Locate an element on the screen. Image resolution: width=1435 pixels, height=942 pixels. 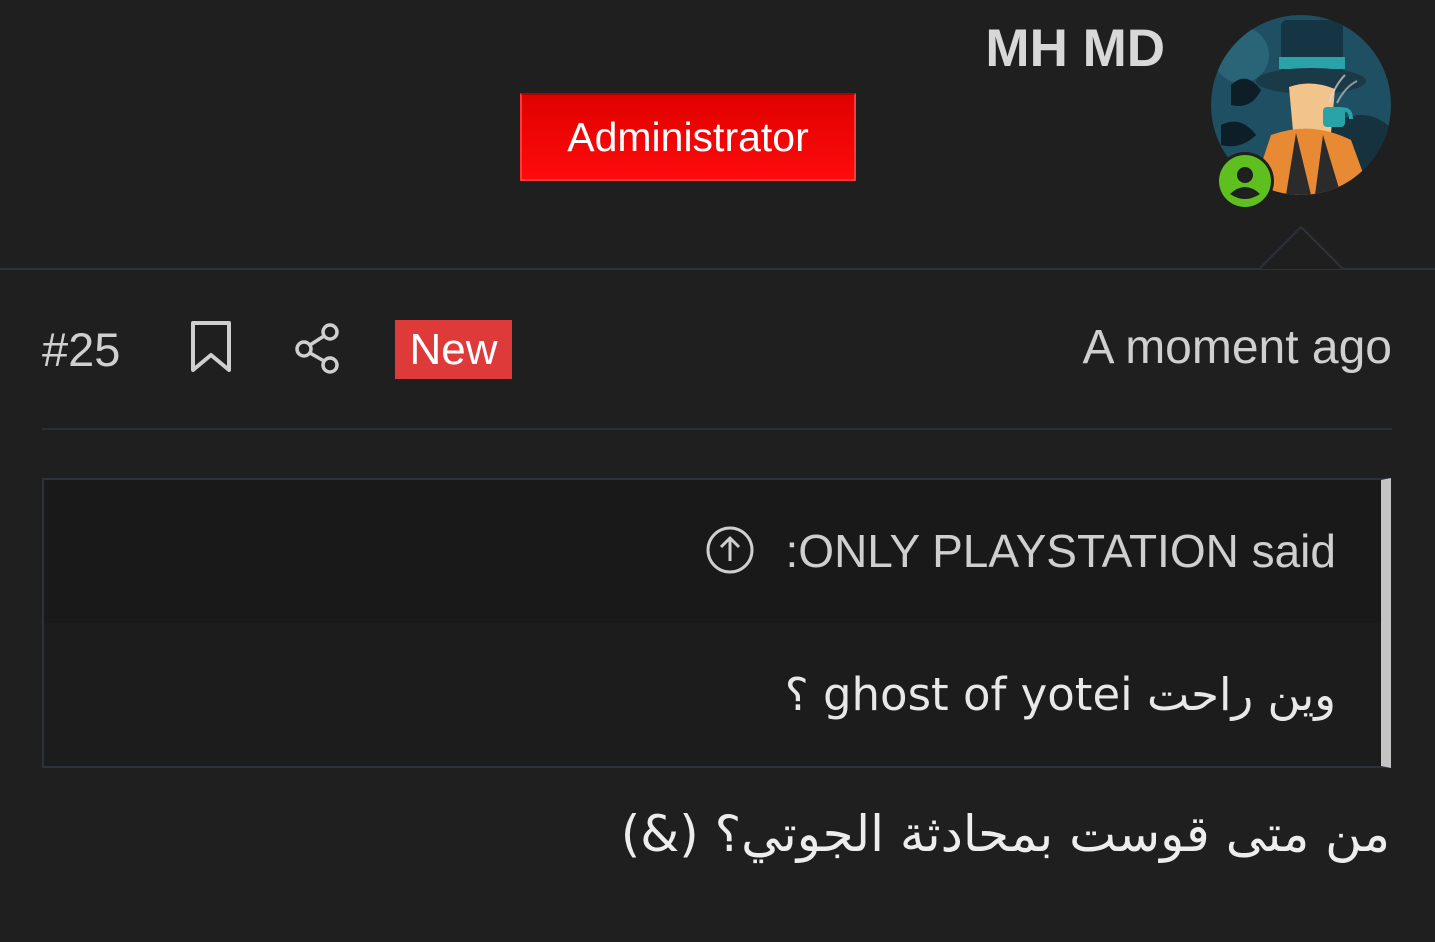
quote-text: وين راحت ghost of yotei ؟ is located at coordinates (1060, 694).